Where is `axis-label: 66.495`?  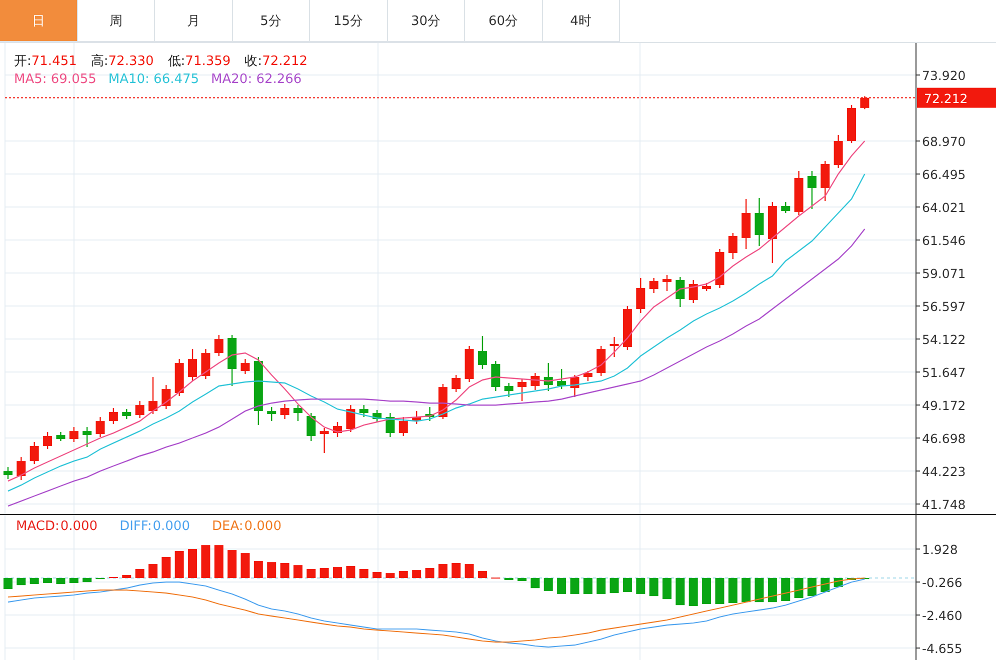 axis-label: 66.495 is located at coordinates (944, 174).